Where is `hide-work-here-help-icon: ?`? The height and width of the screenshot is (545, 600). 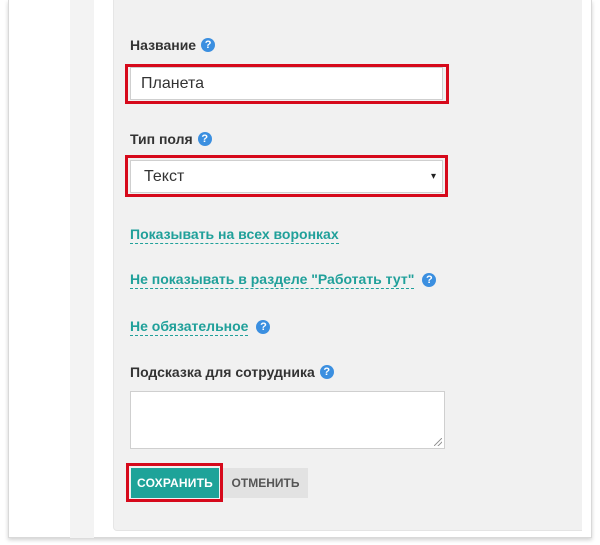 hide-work-here-help-icon: ? is located at coordinates (429, 280).